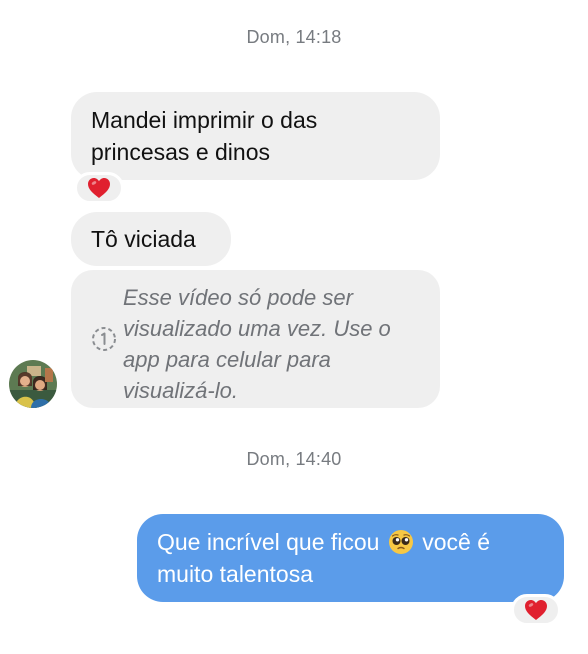 The image size is (588, 654). I want to click on message-text-part: Que incrível que ficou, so click(268, 542).